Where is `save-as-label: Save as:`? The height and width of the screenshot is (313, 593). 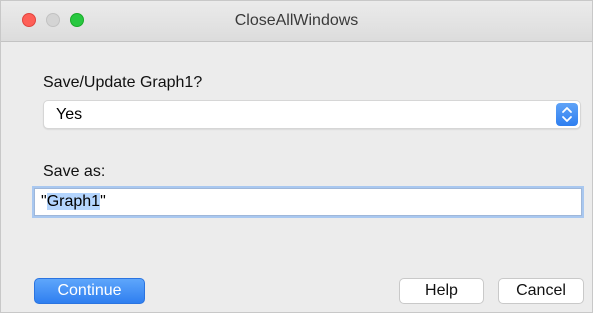
save-as-label: Save as: is located at coordinates (74, 171).